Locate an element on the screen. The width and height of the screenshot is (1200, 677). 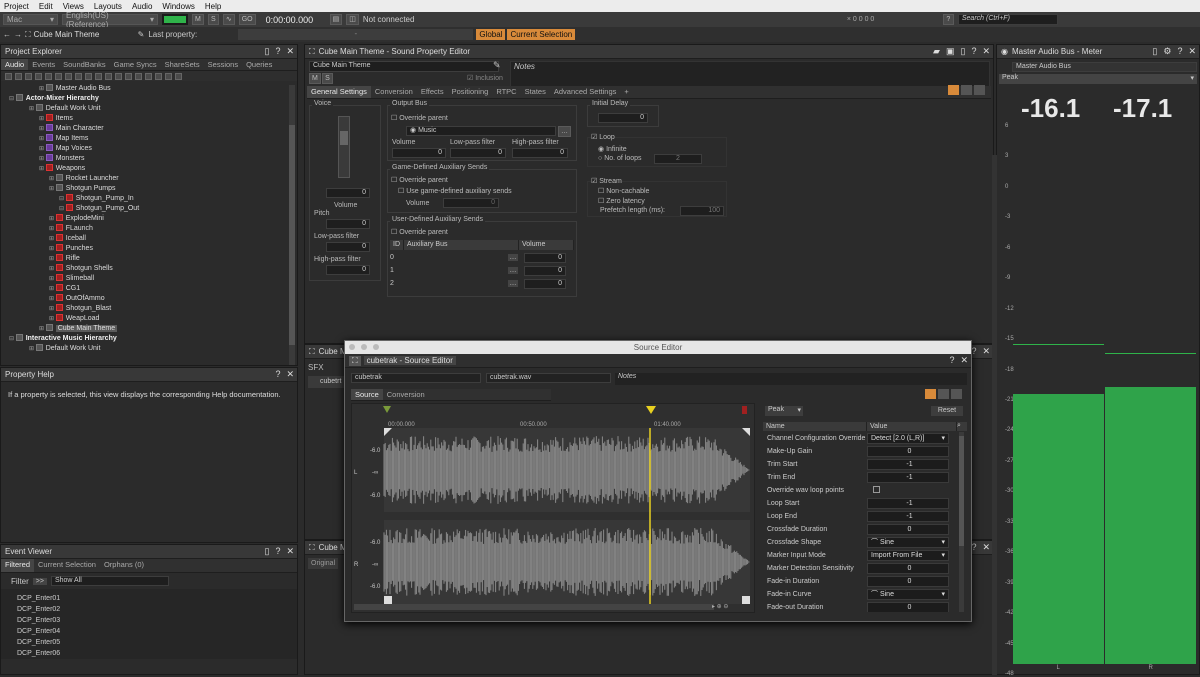
tree-item: ⊞ Rifle is located at coordinates (145, 259).